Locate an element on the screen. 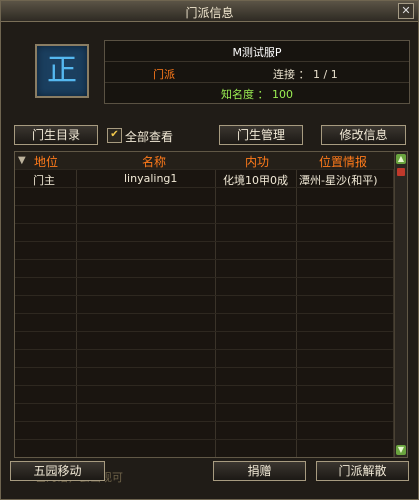 The image size is (419, 500). scroll-up-icon: ▲ is located at coordinates (401, 159).